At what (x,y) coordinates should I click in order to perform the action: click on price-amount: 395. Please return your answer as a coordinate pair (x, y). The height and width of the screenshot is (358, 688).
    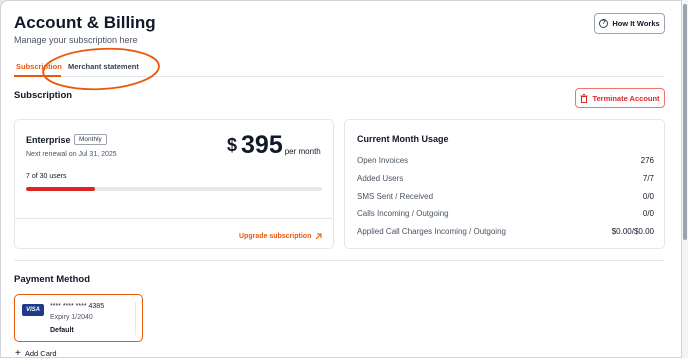
    Looking at the image, I should click on (262, 145).